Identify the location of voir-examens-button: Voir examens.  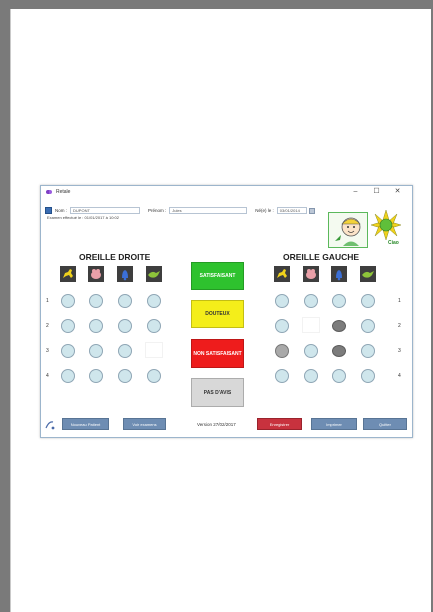
(144, 424).